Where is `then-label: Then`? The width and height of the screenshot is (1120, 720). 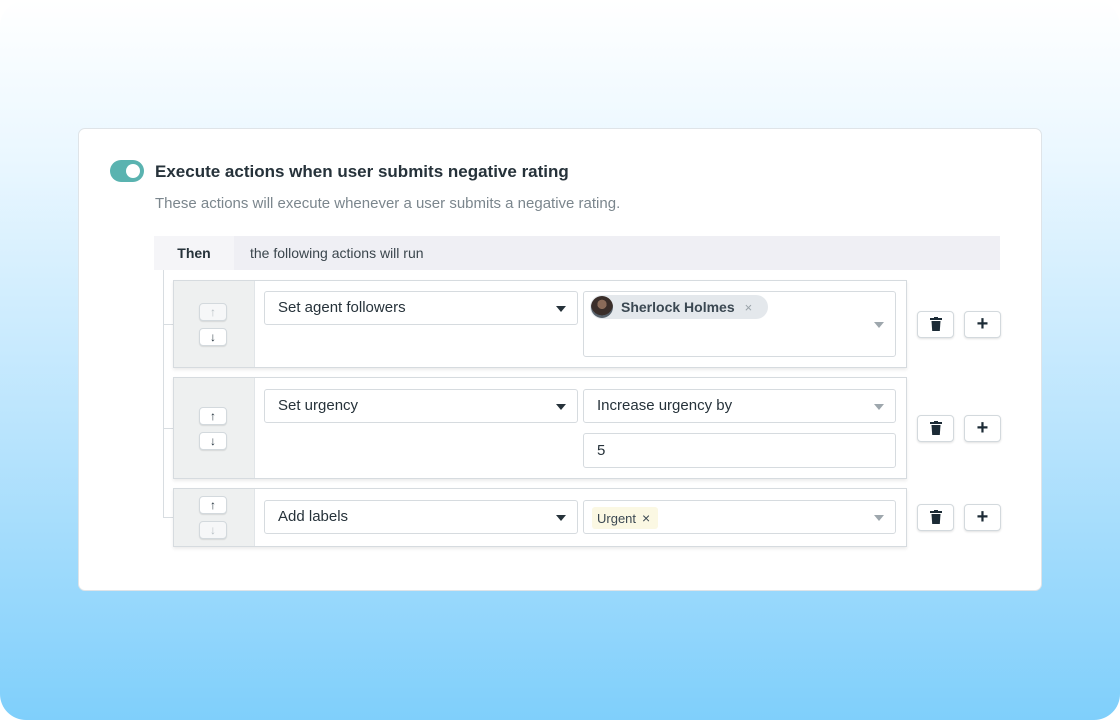 then-label: Then is located at coordinates (194, 253).